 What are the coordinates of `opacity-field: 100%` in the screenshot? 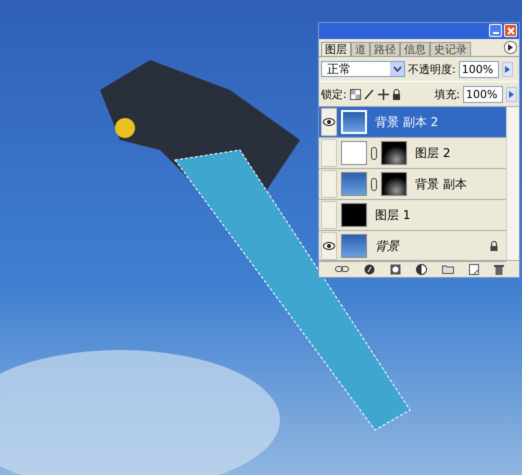 It's located at (478, 69).